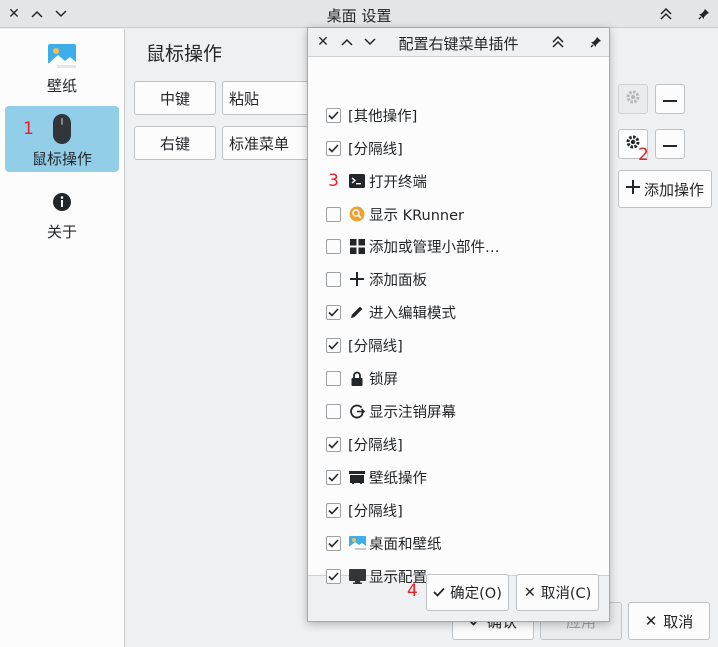 This screenshot has height=647, width=718. What do you see at coordinates (398, 280) in the screenshot?
I see `list-item-label: 添加面板` at bounding box center [398, 280].